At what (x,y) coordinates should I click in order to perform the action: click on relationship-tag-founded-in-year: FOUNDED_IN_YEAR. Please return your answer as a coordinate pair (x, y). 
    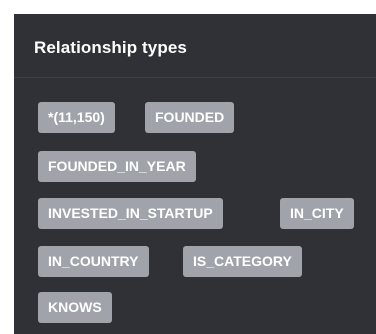
    Looking at the image, I should click on (117, 166).